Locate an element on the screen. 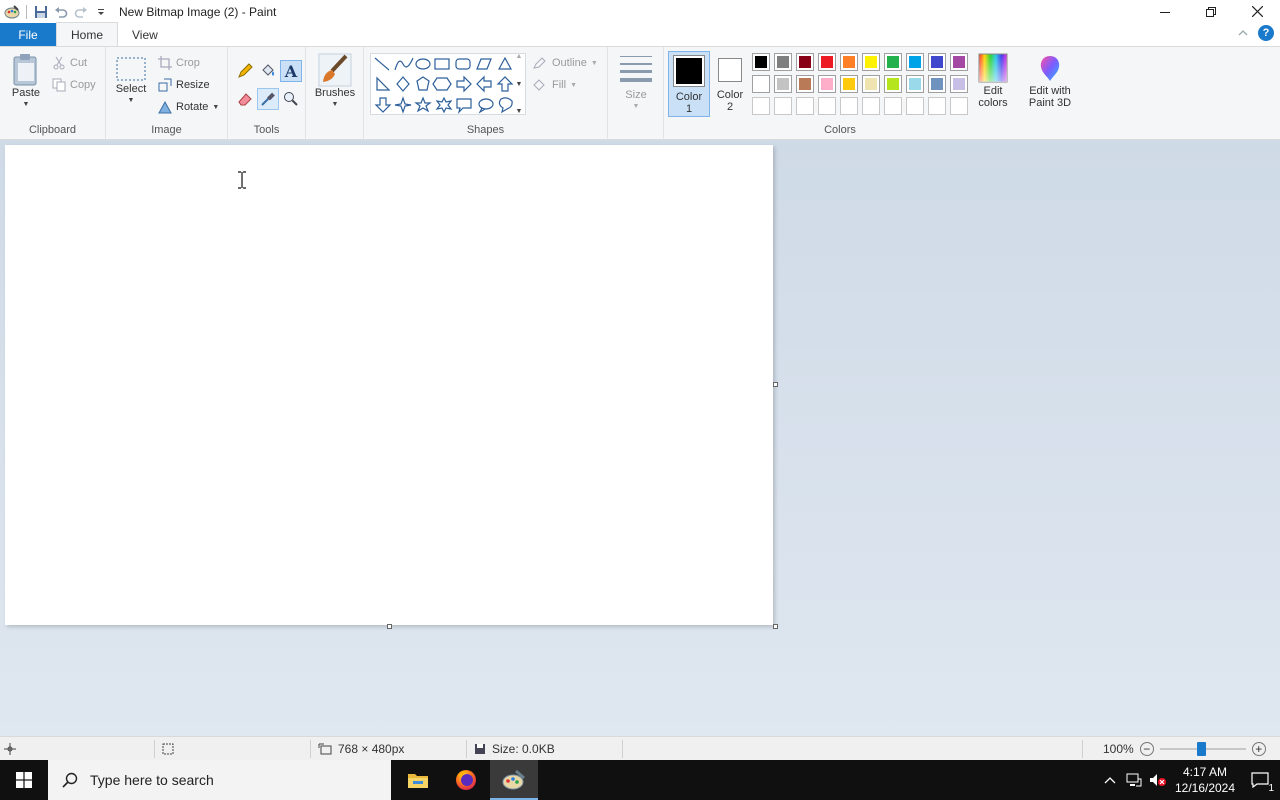  start-button is located at coordinates (24, 780).